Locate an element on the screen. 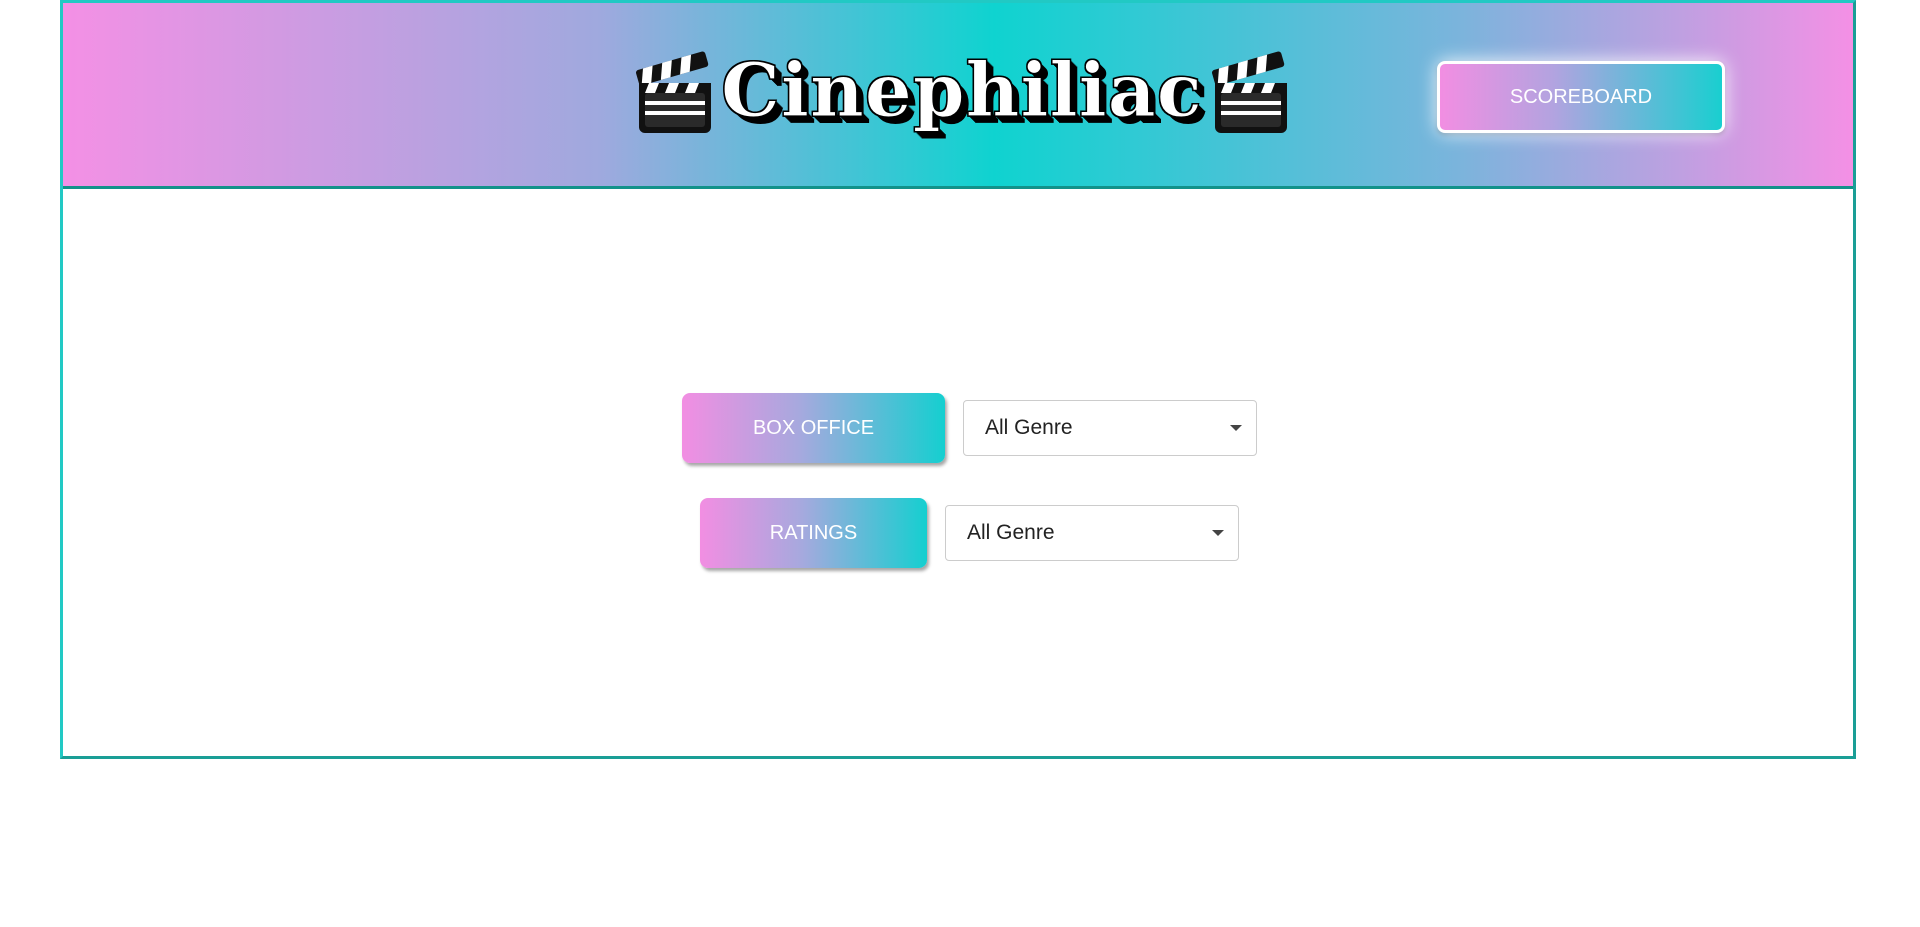 The width and height of the screenshot is (1920, 927). box-office-row: BOX OFFICE All Genre is located at coordinates (969, 428).